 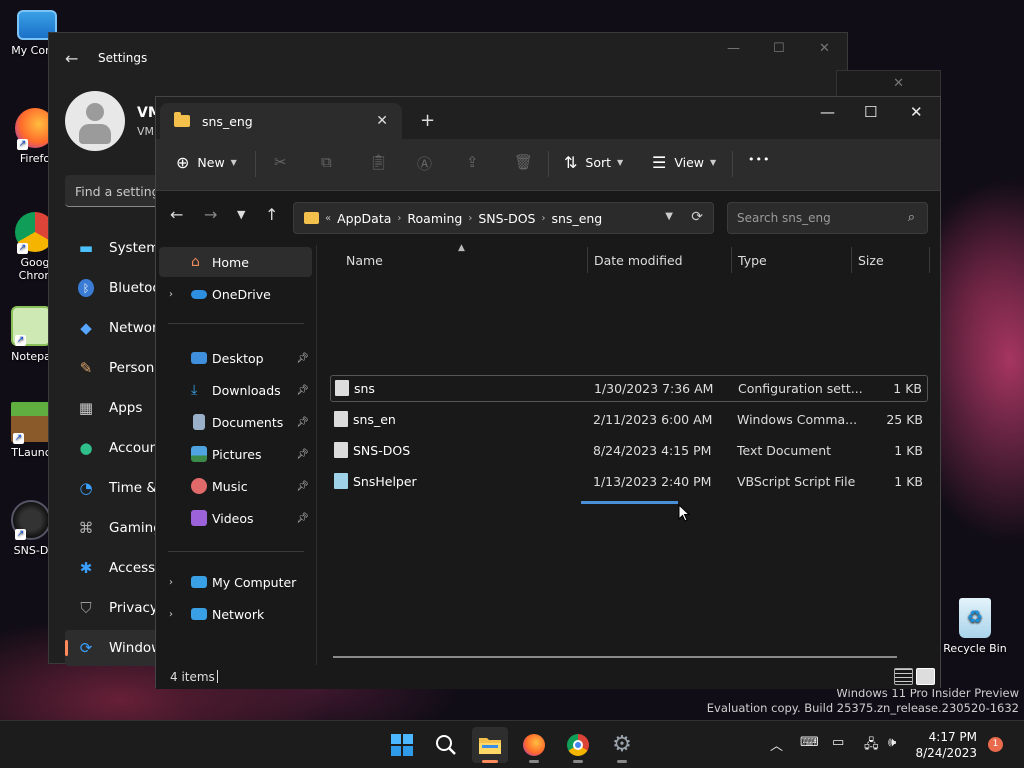 I want to click on recent-locations-chevron-icon: ▼, so click(x=241, y=214).